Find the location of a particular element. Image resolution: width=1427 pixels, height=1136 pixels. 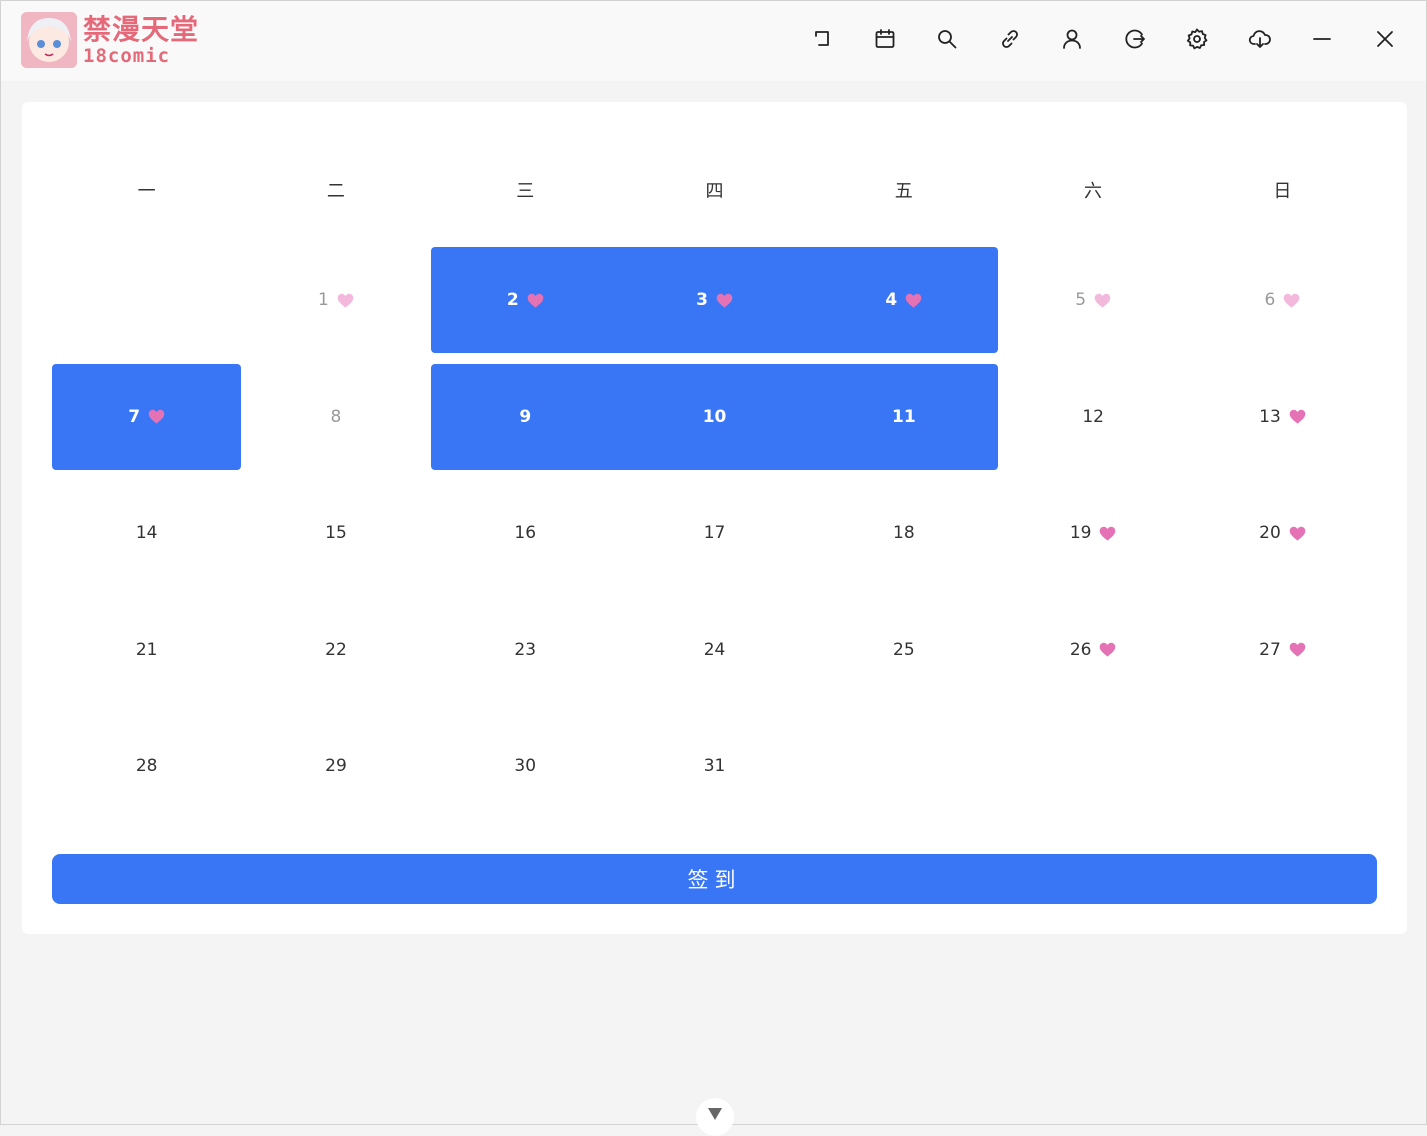

app-logo: 禁漫天堂 18comic is located at coordinates (116, 41).